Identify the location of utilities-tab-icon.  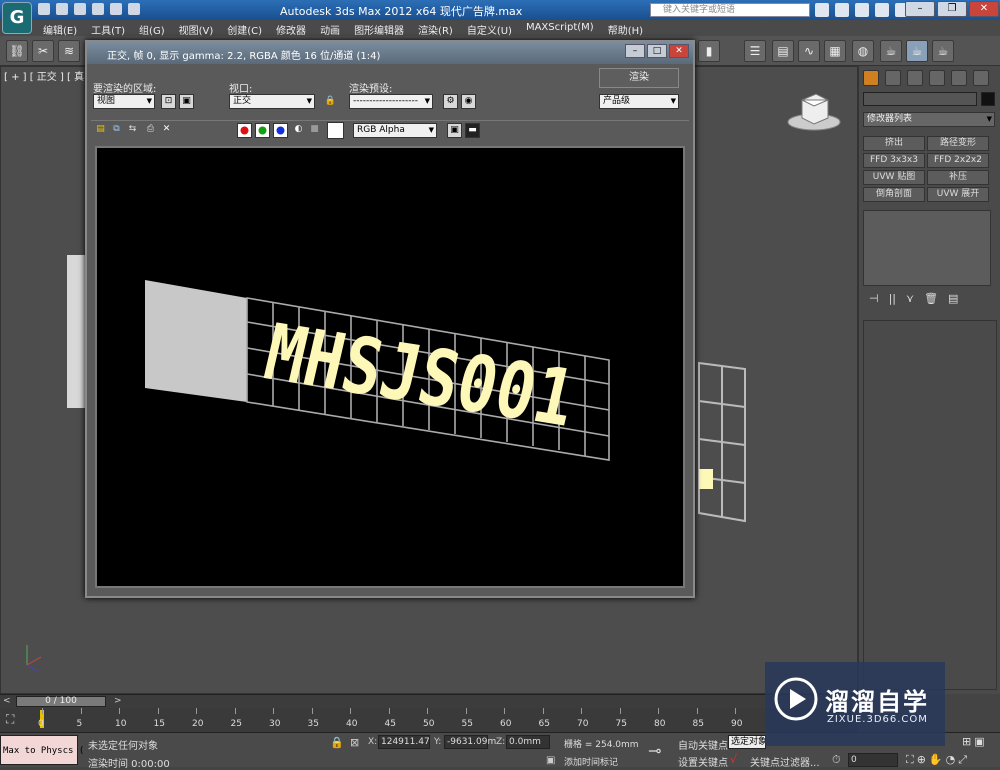
(981, 78).